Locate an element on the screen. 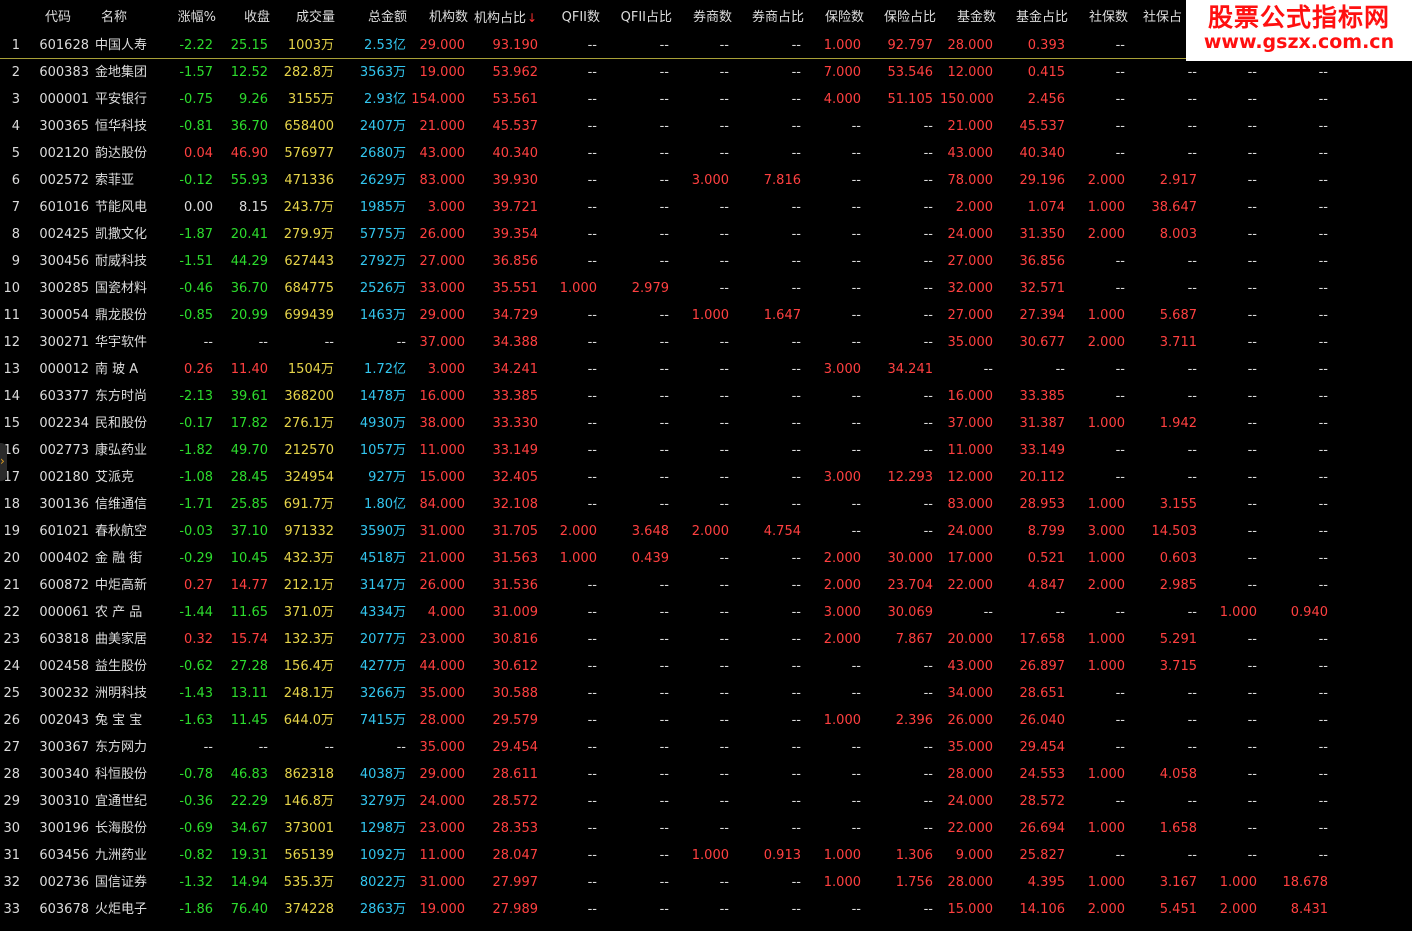 This screenshot has height=931, width=1412. cell-ins-pct: -- is located at coordinates (928, 531).